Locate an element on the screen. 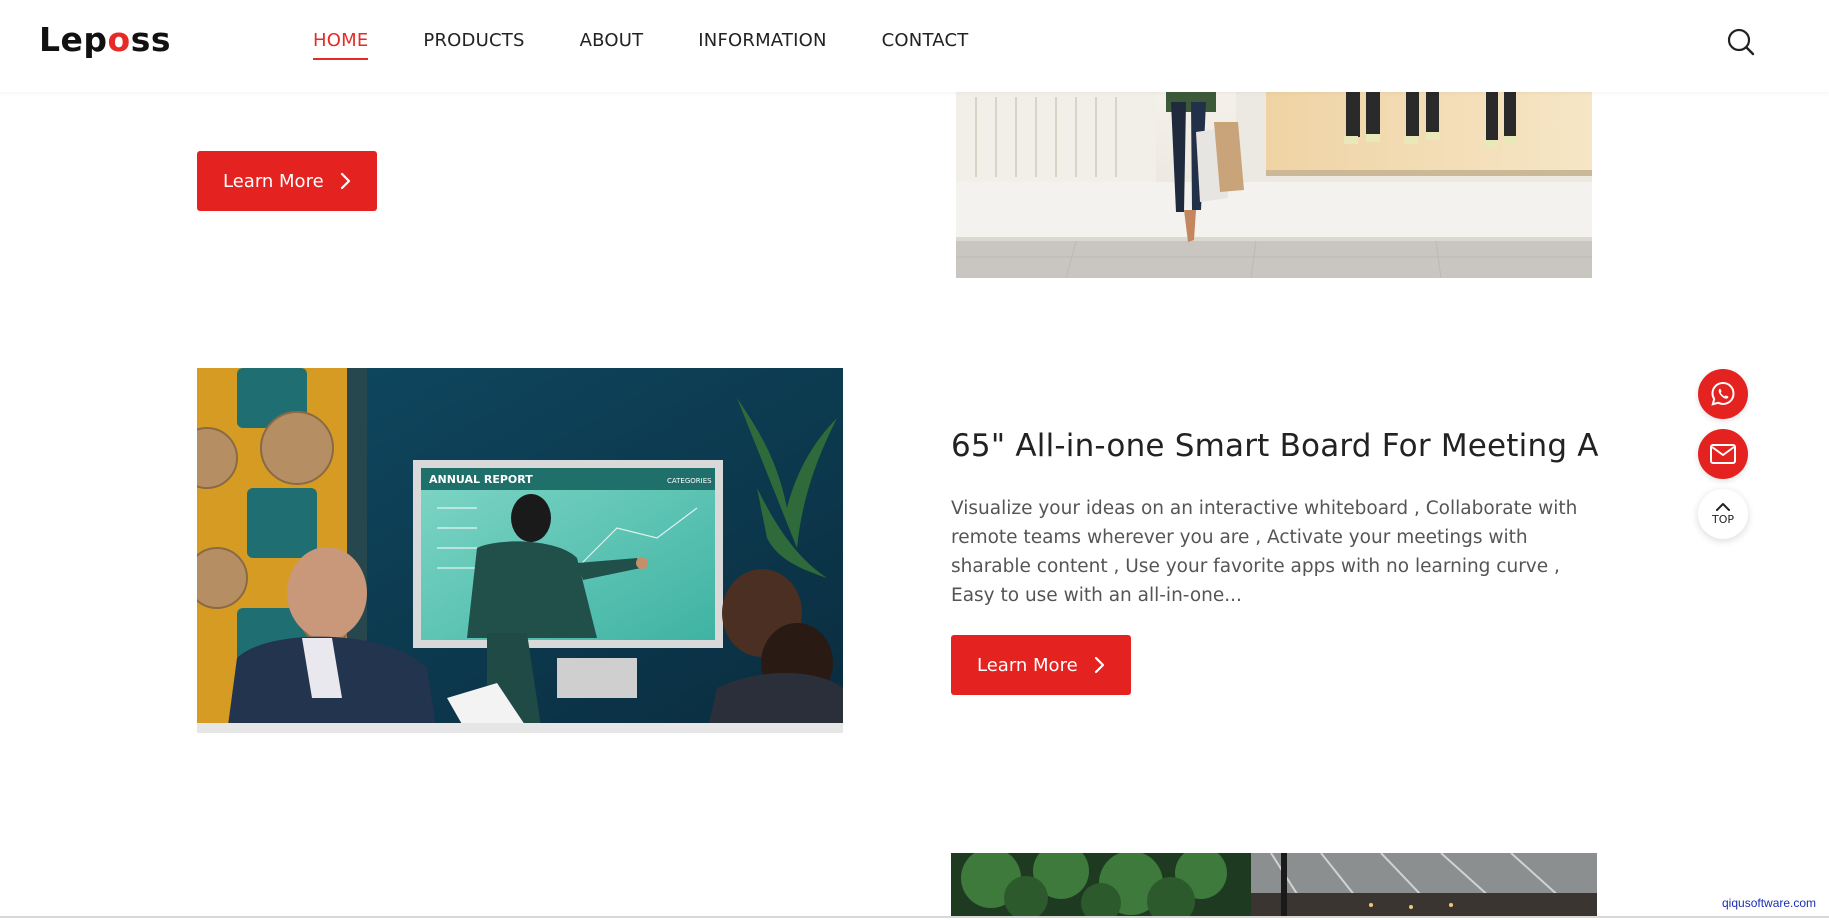  nav-about: ABOUT is located at coordinates (612, 45).